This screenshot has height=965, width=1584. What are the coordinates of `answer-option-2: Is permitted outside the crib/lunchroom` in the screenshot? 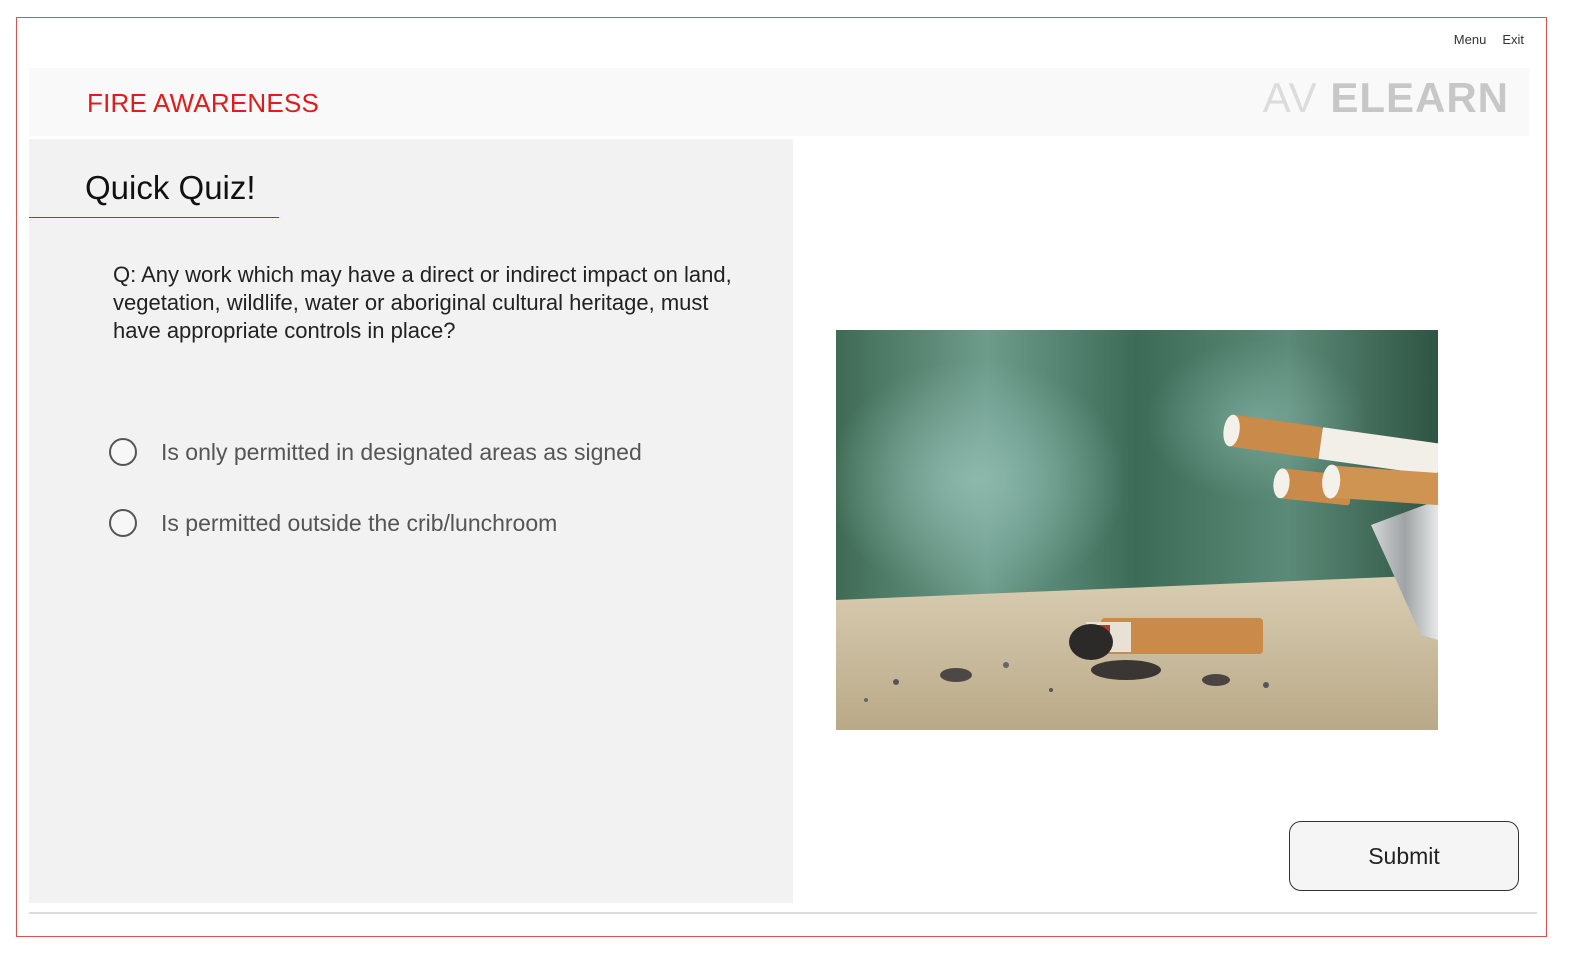 It's located at (333, 523).